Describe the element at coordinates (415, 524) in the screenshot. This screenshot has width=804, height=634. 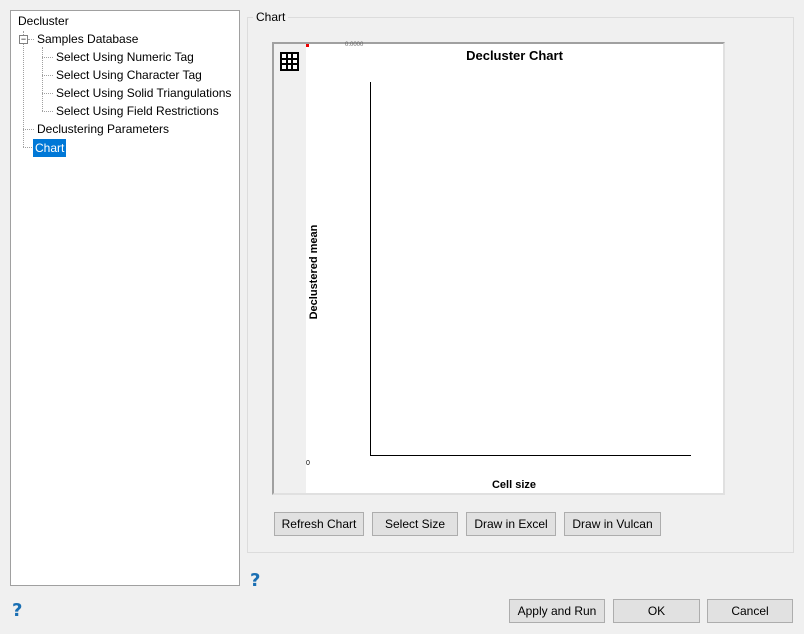
I see `select-size-button: Select Size` at that location.